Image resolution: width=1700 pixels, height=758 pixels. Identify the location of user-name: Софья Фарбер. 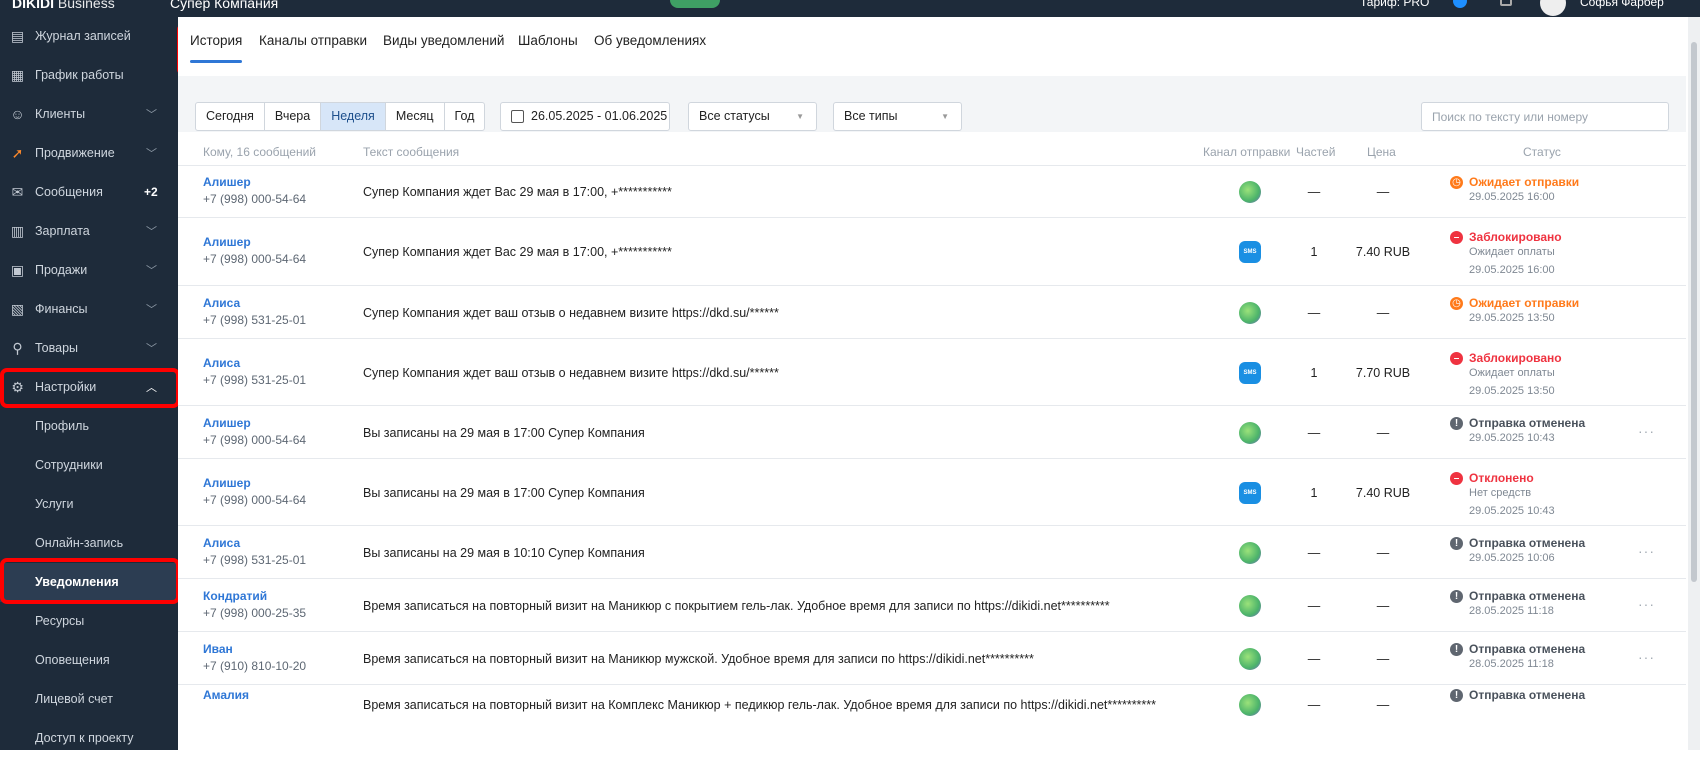
(1622, 4).